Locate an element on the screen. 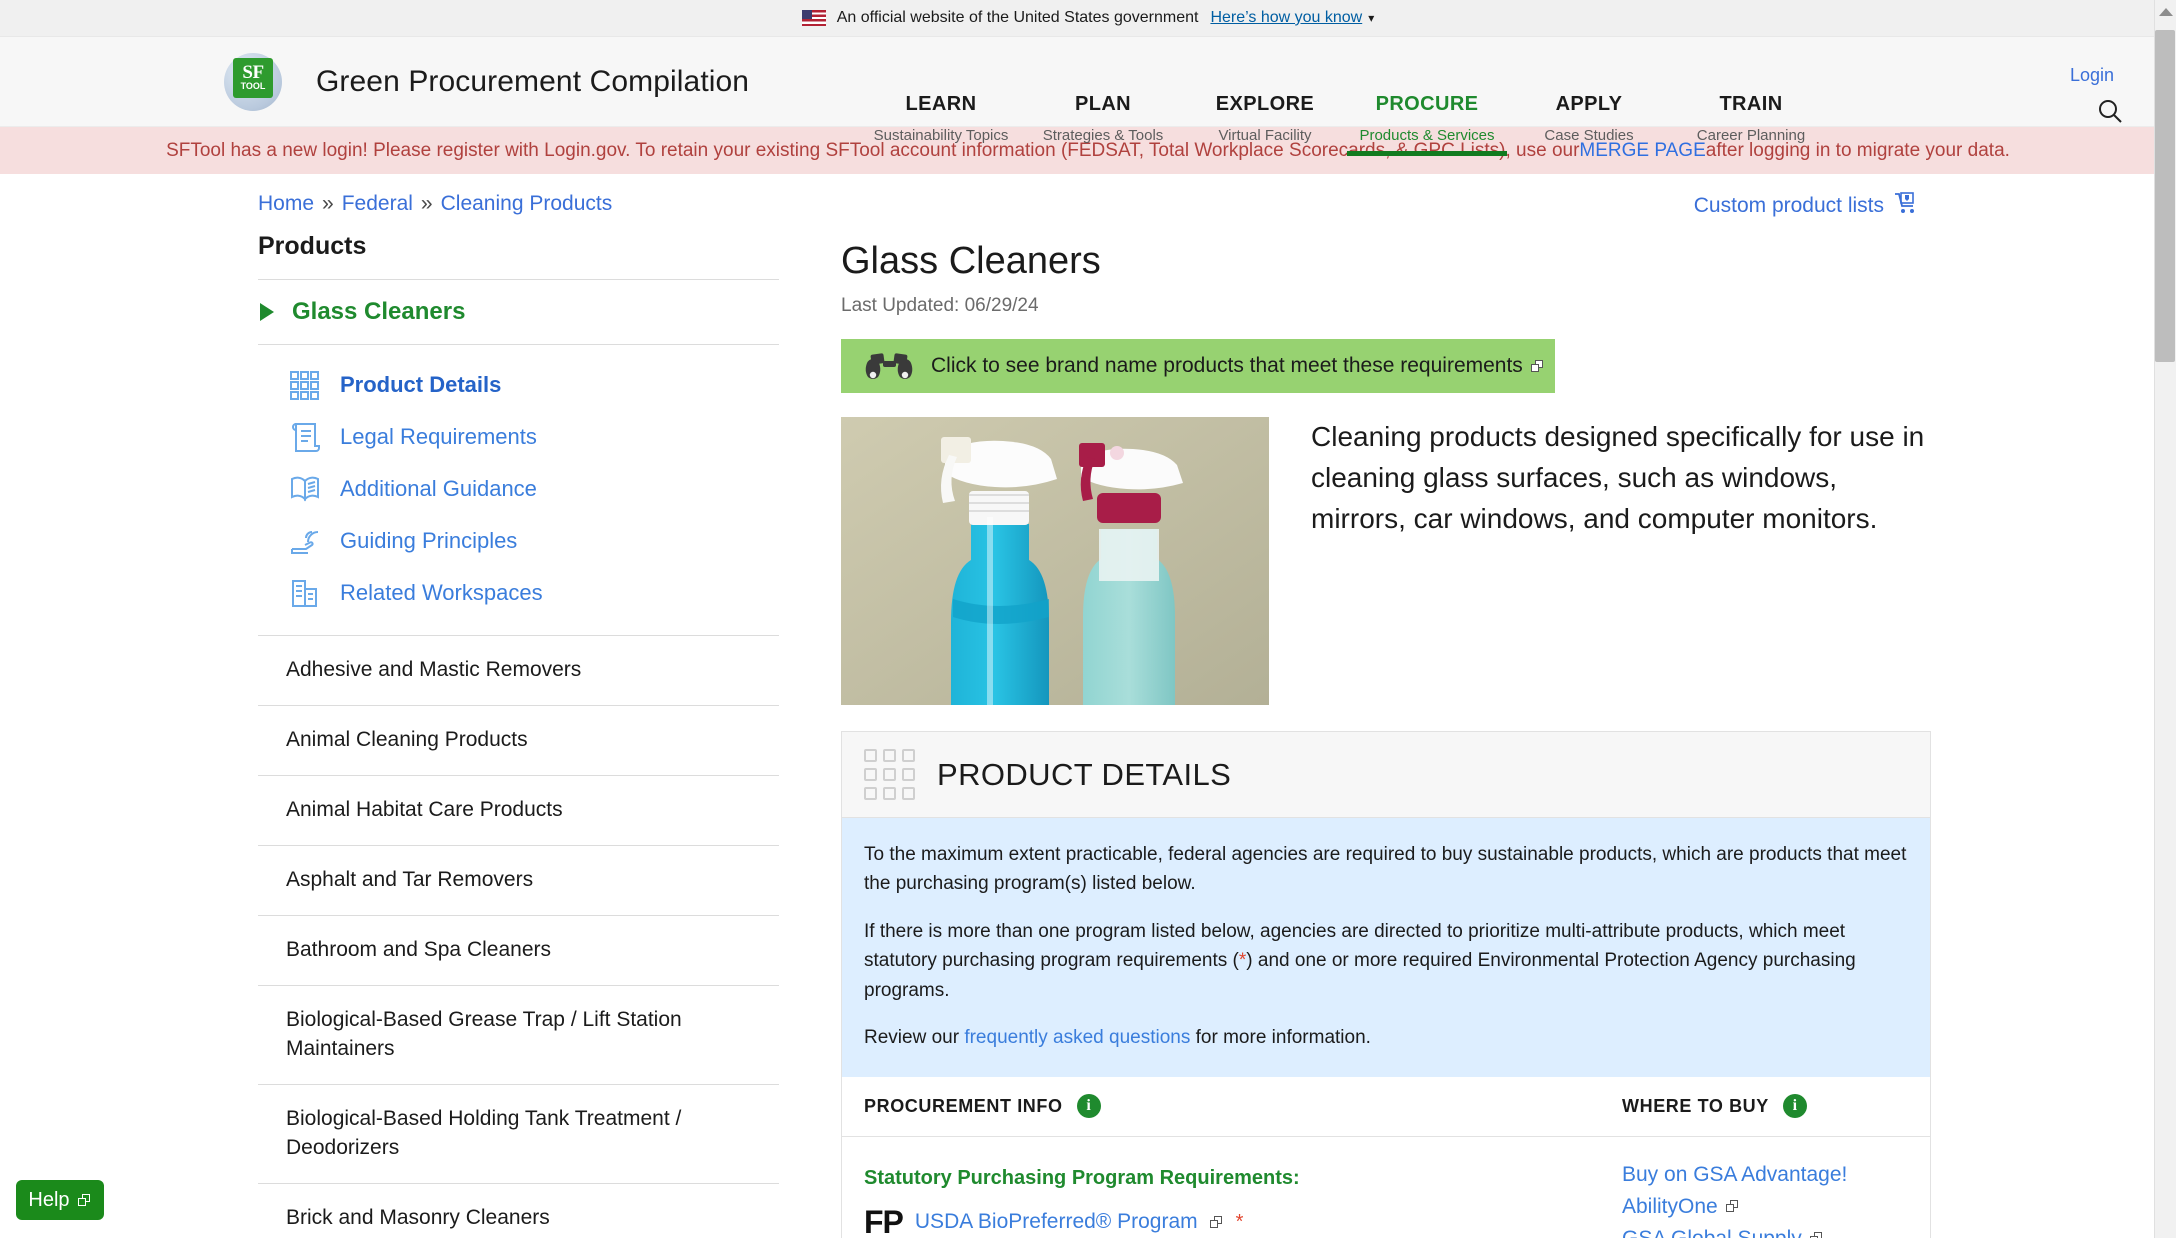 The image size is (2176, 1238). wtb-label: GSA Global Supply is located at coordinates (1712, 1232).